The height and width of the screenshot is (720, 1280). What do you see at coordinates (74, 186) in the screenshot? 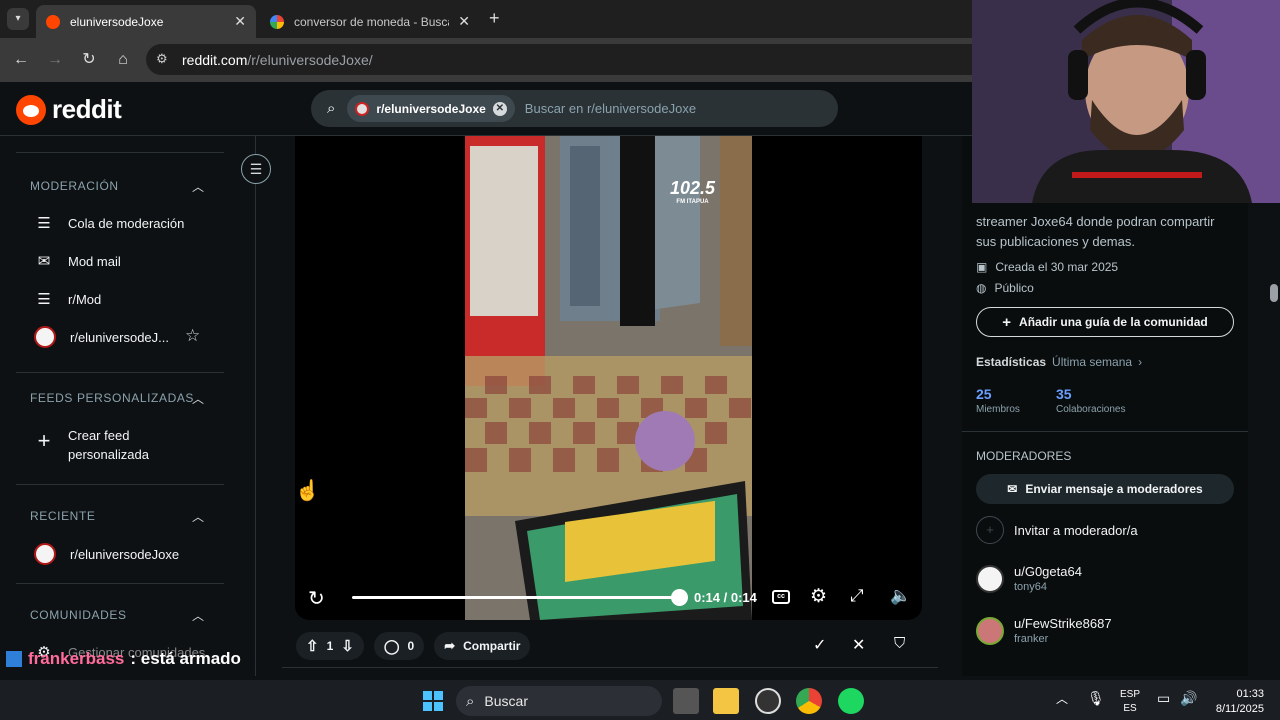
I see `moderation-heading: MODERACIÓN` at bounding box center [74, 186].